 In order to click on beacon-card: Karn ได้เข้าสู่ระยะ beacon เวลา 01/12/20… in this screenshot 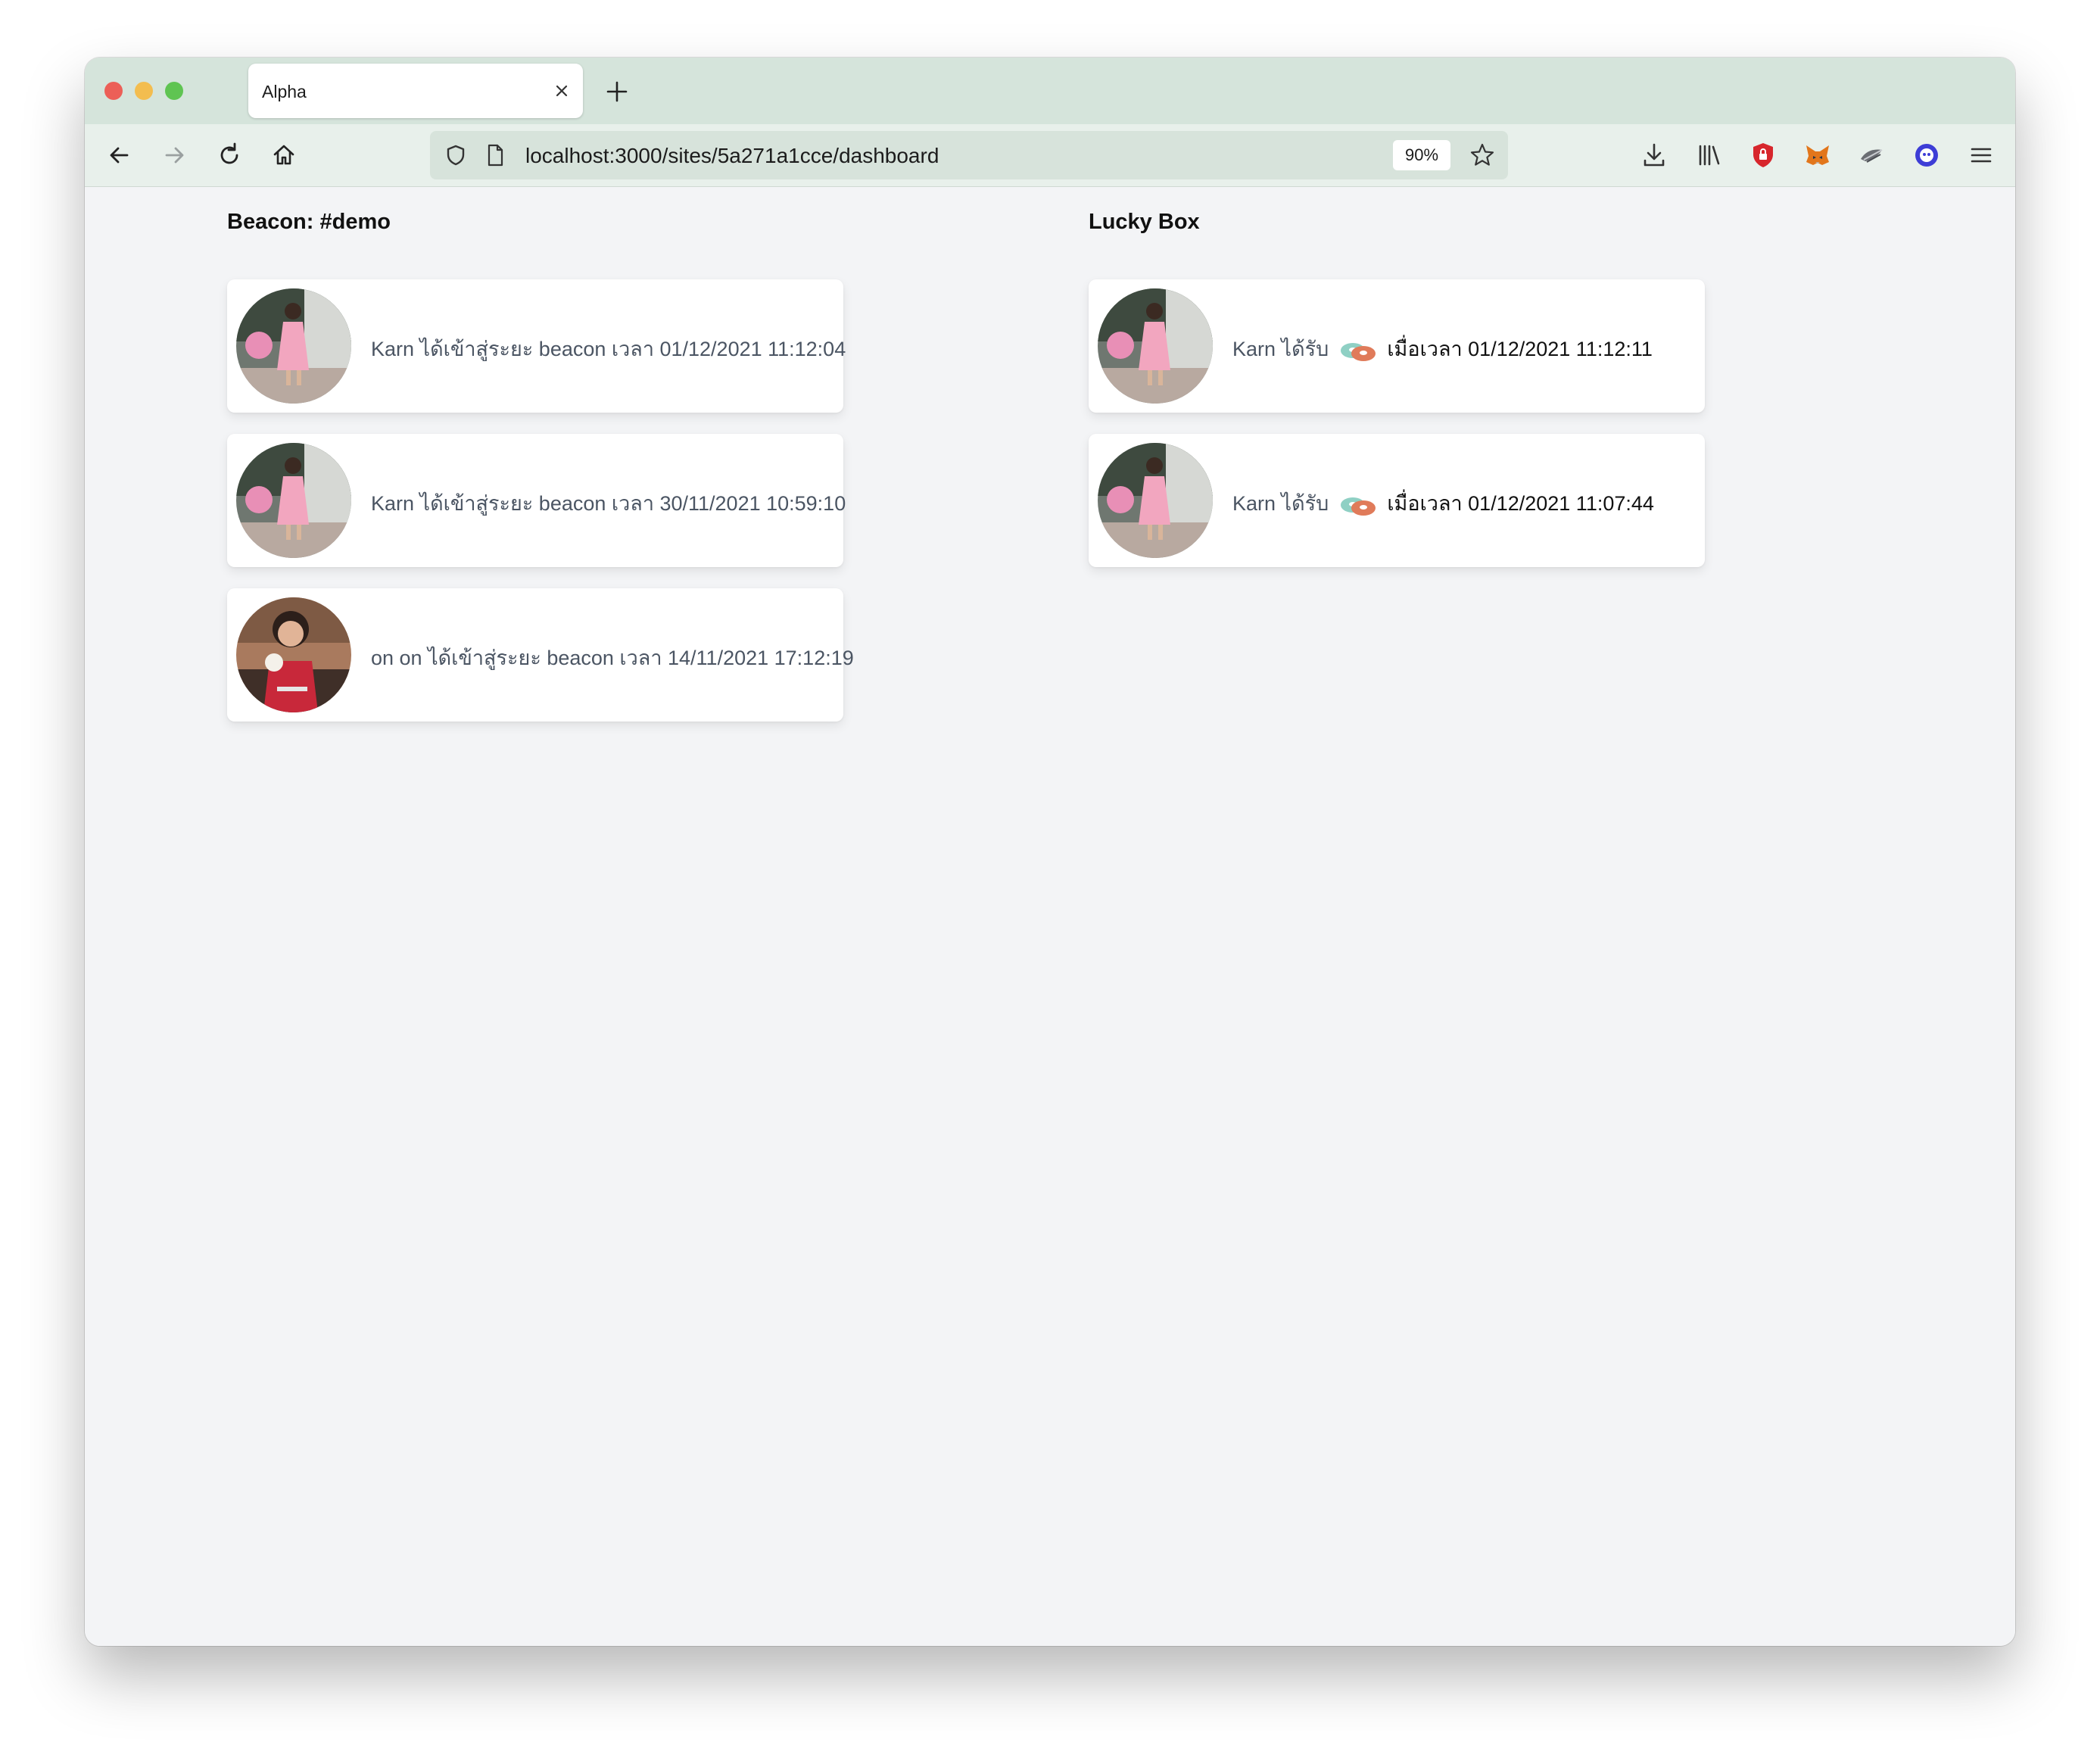, I will do `click(536, 346)`.